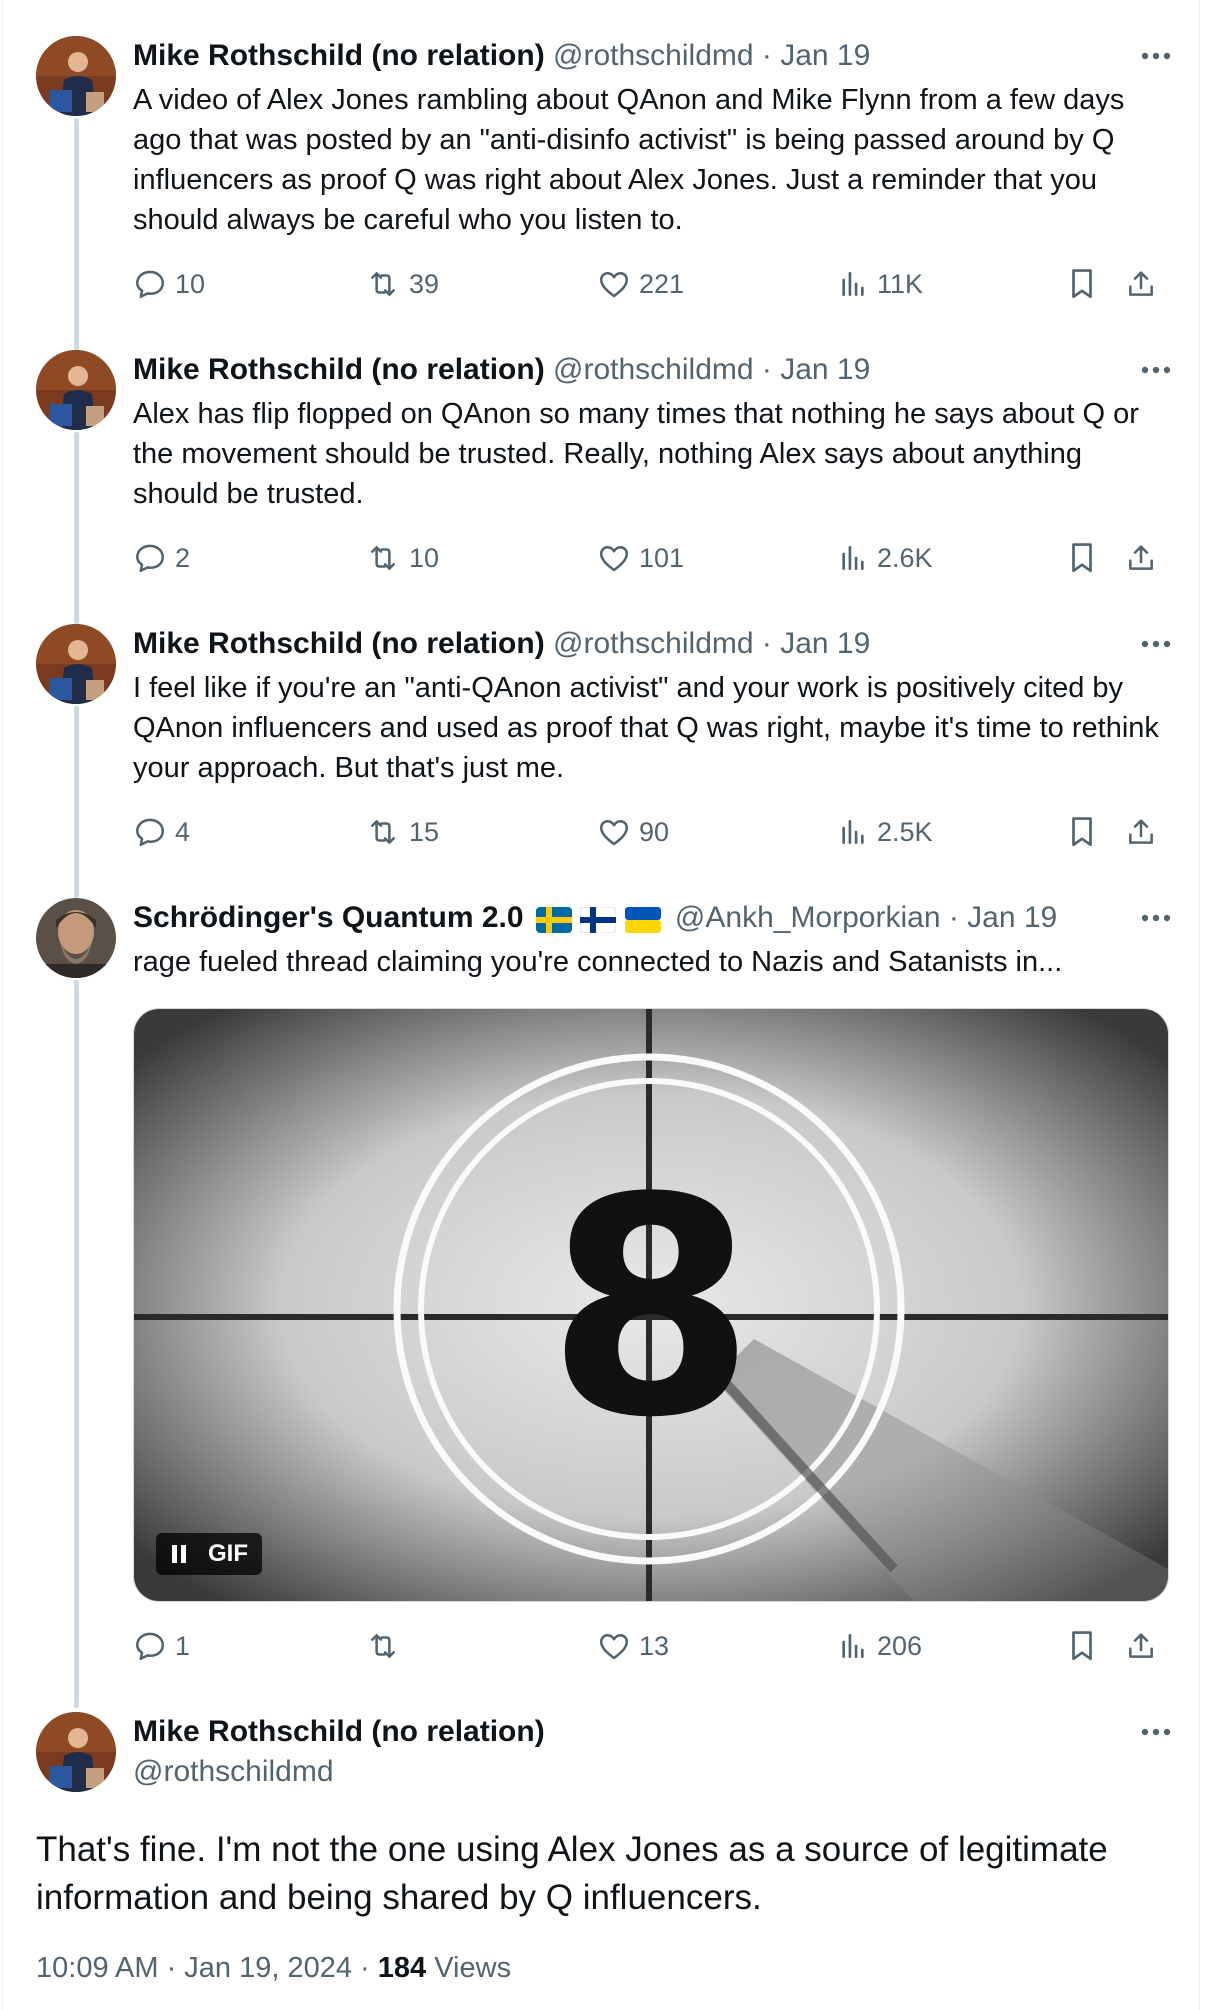 The image size is (1208, 2010). What do you see at coordinates (402, 1968) in the screenshot?
I see `views-count: 184` at bounding box center [402, 1968].